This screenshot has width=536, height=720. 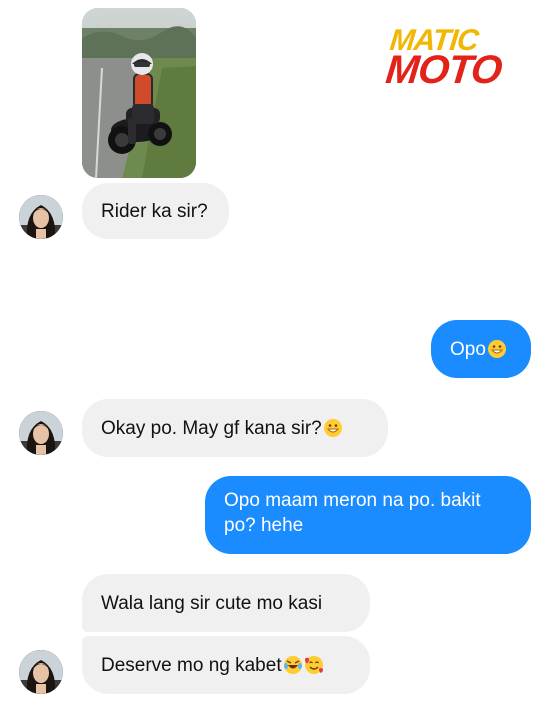 I want to click on message-text: Rider ka sir?, so click(x=154, y=211).